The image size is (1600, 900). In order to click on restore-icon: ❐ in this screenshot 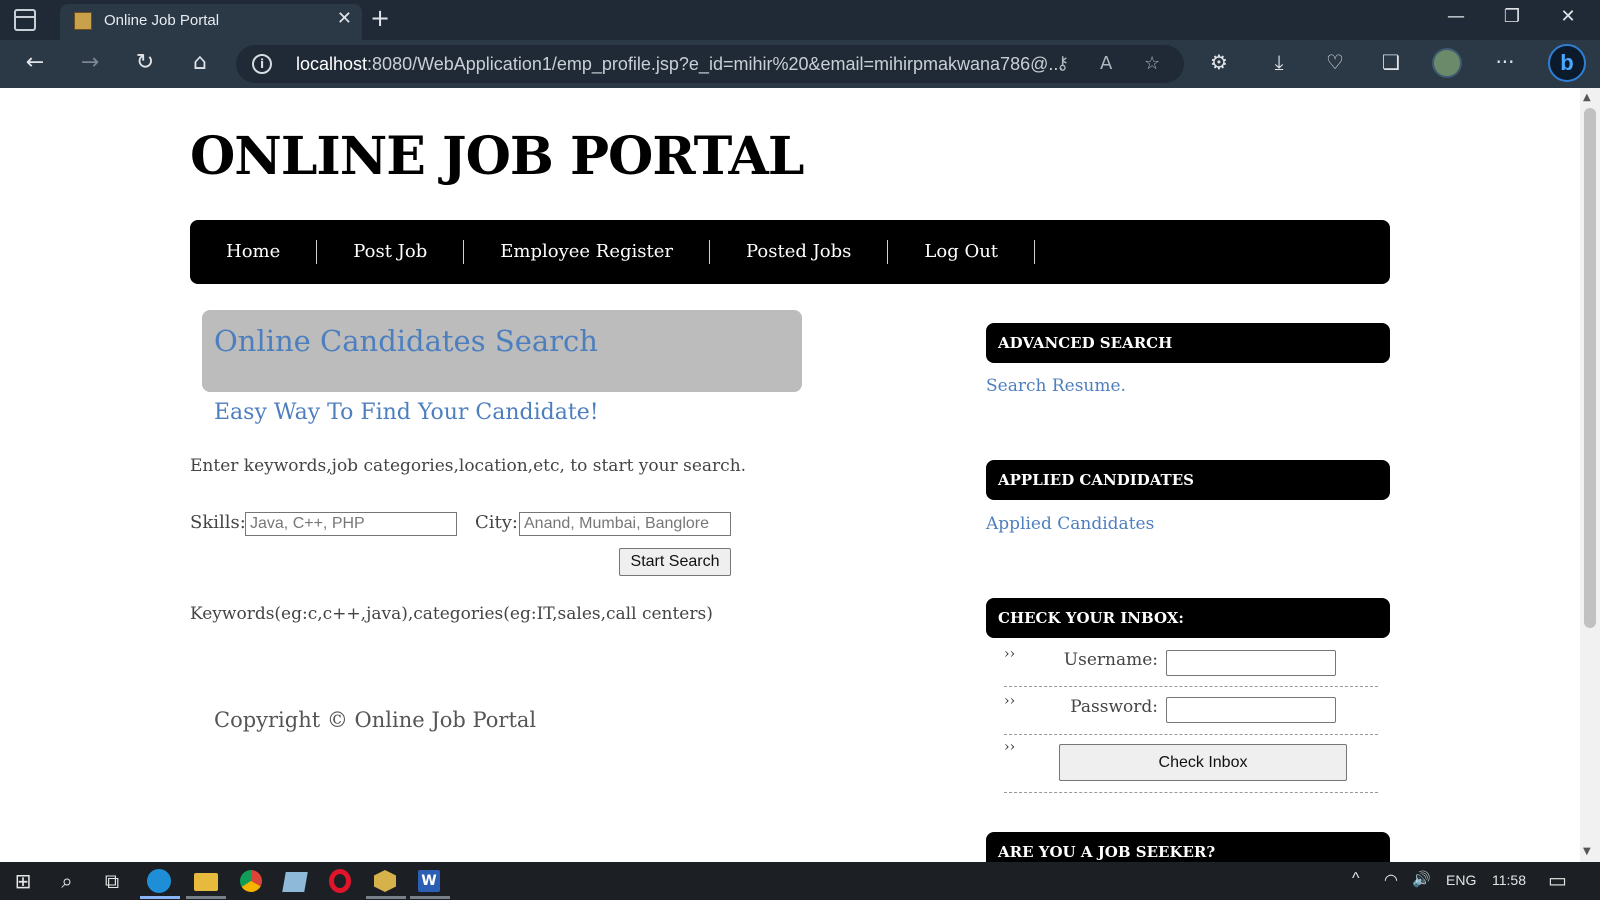, I will do `click(1512, 16)`.